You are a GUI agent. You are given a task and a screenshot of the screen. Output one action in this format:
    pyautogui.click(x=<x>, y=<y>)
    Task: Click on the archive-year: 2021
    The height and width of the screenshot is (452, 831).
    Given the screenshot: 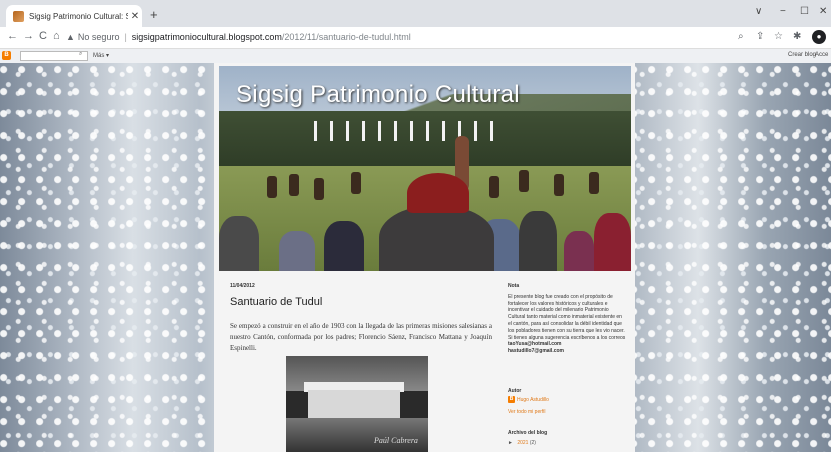 What is the action you would take?
    pyautogui.click(x=522, y=443)
    